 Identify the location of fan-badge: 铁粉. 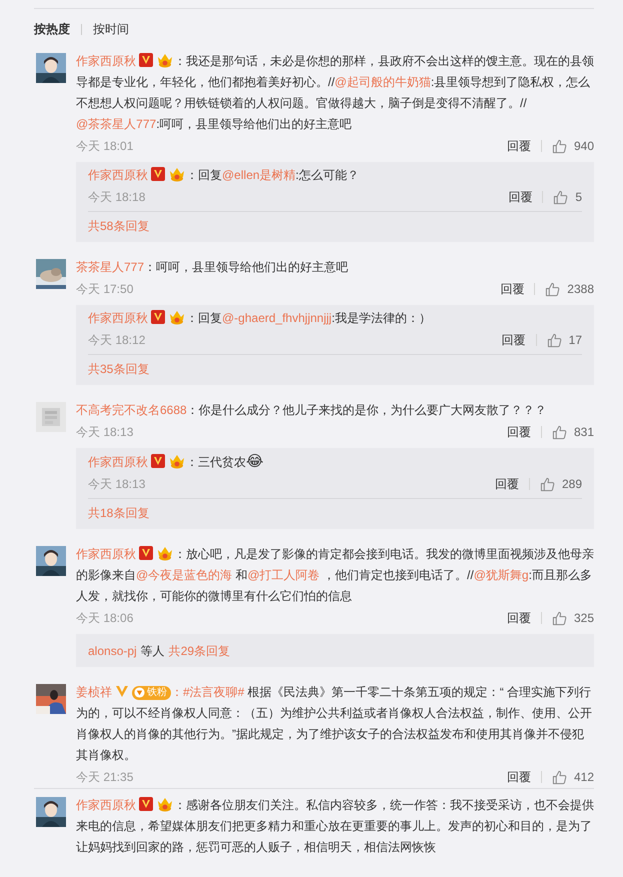
(151, 693).